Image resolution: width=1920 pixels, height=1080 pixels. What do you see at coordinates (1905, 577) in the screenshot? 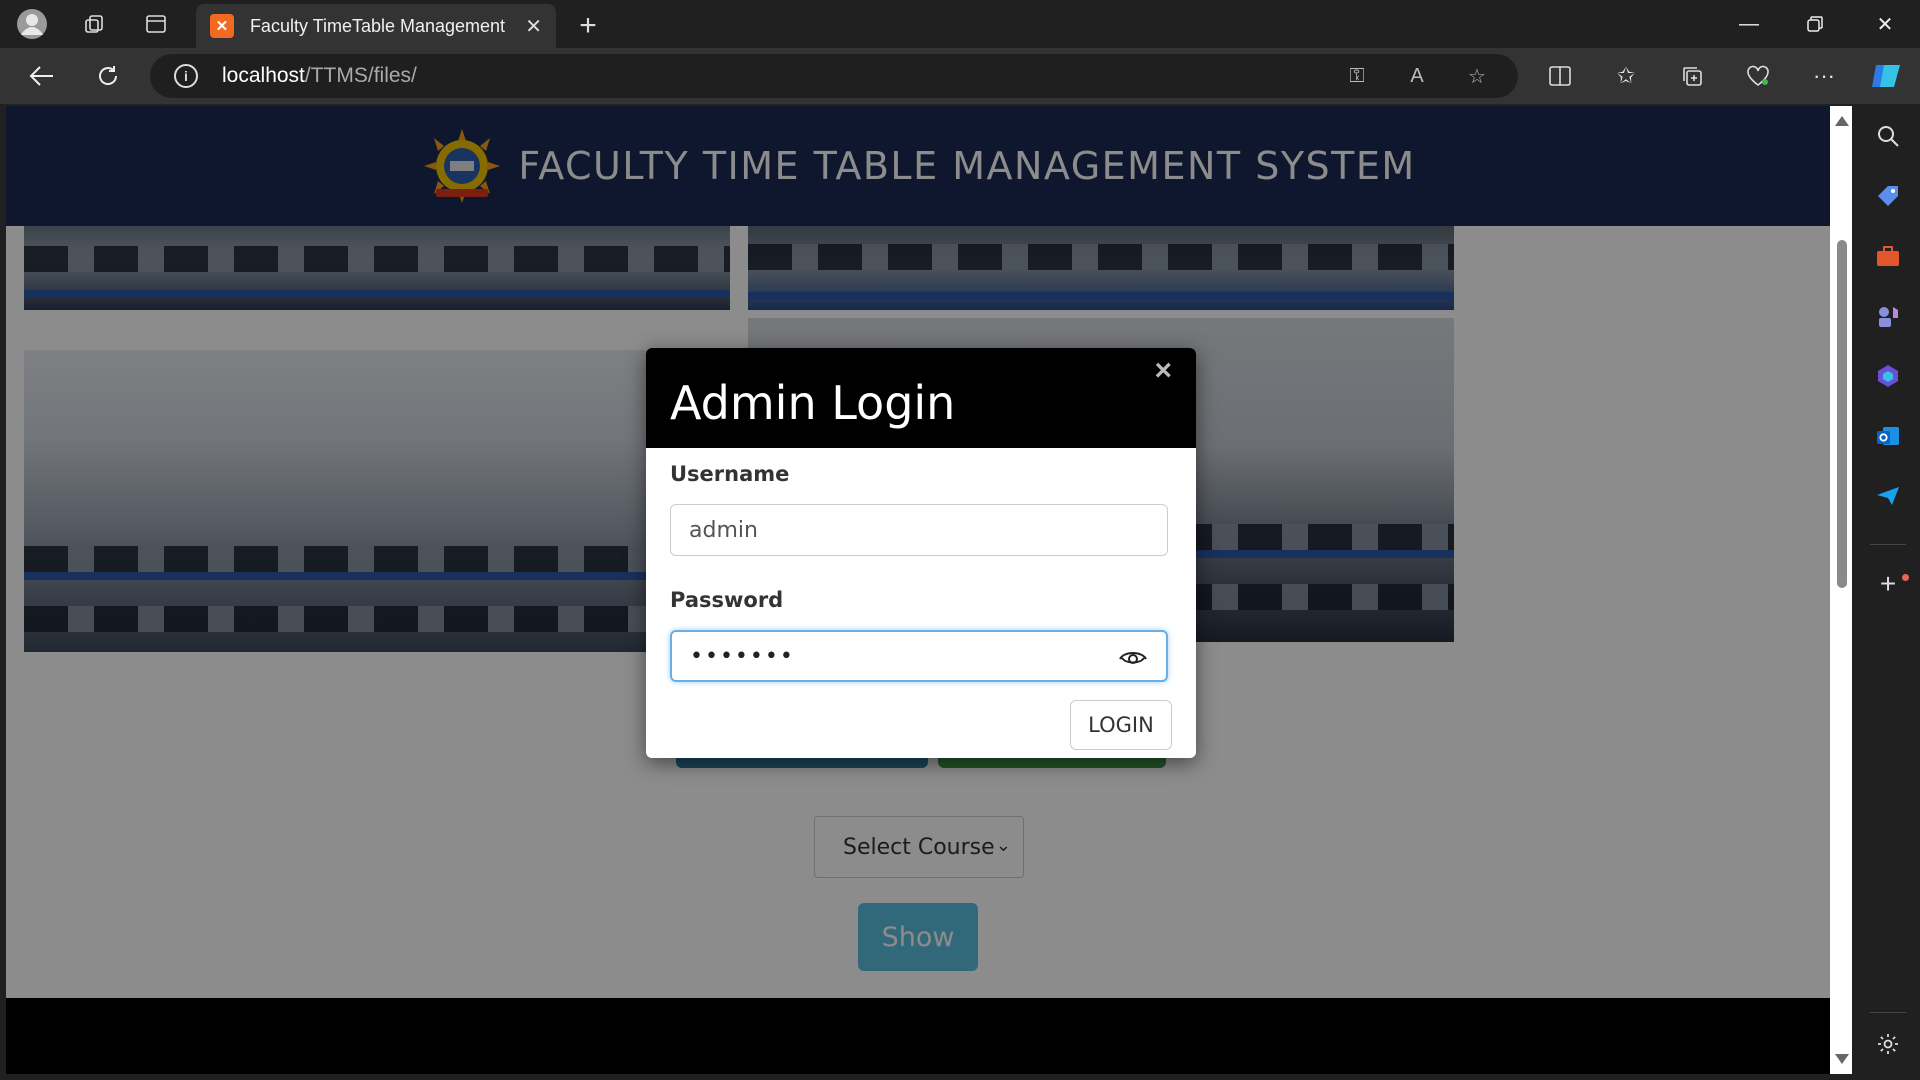
I see `notification-dot` at bounding box center [1905, 577].